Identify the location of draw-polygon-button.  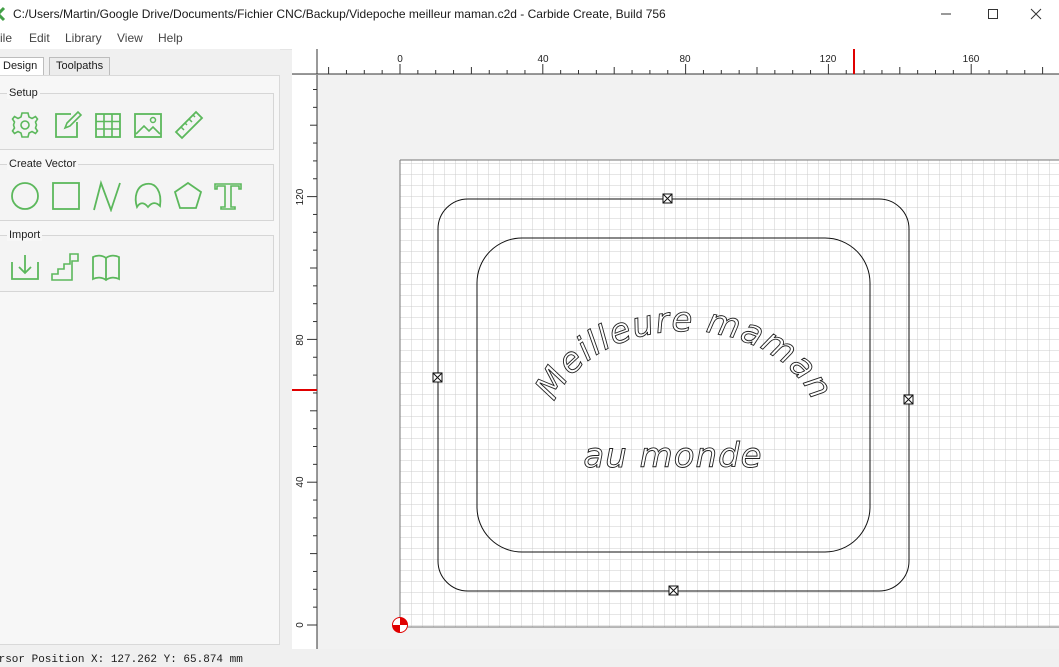
(188, 196).